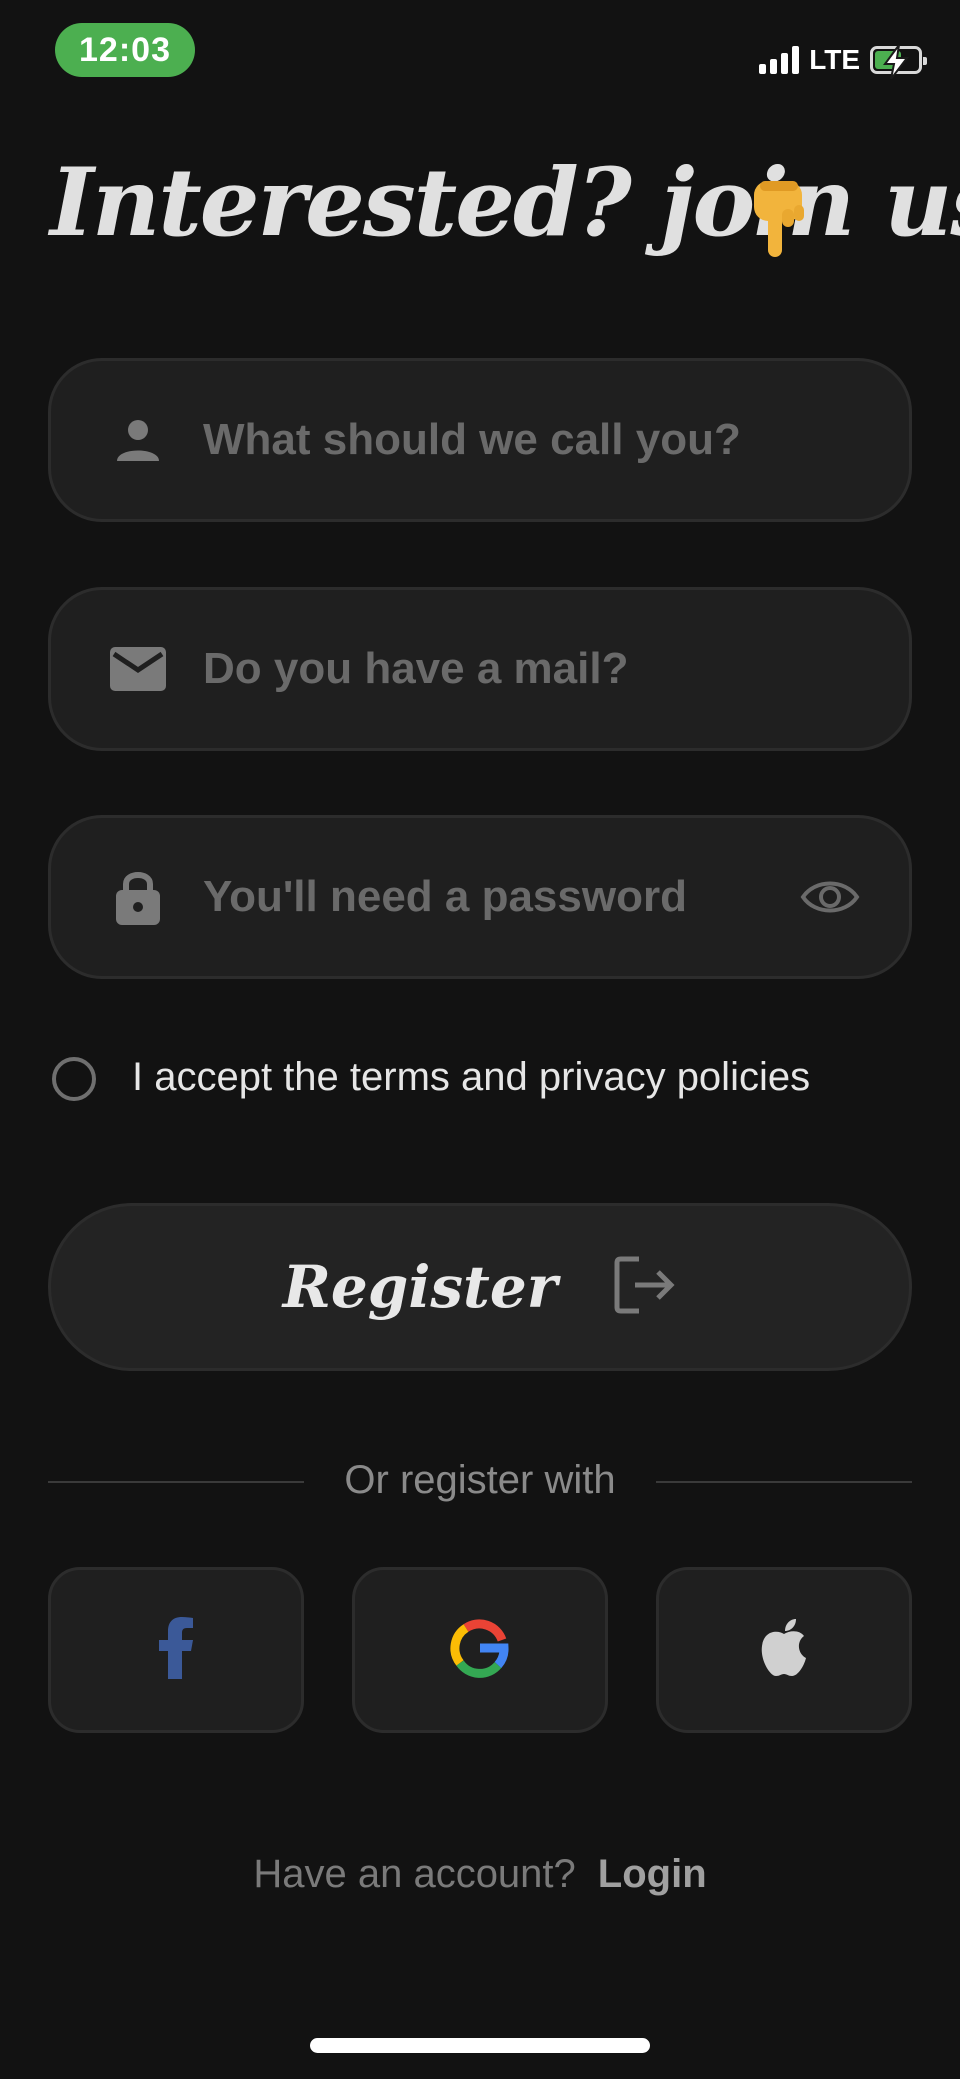 This screenshot has width=960, height=2079. What do you see at coordinates (652, 1874) in the screenshot?
I see `login-link: Login` at bounding box center [652, 1874].